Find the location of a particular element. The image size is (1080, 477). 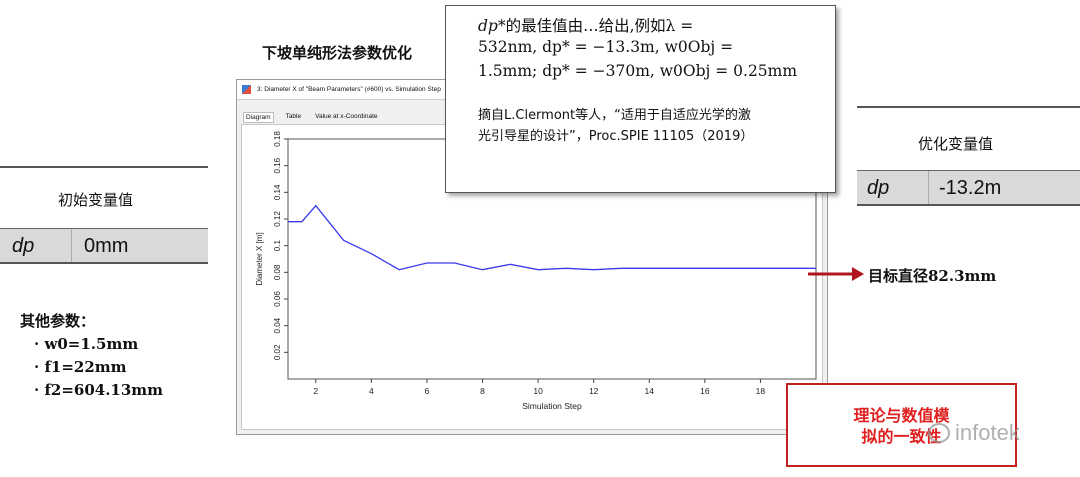

initial-variable-value: 0mm is located at coordinates (106, 246).